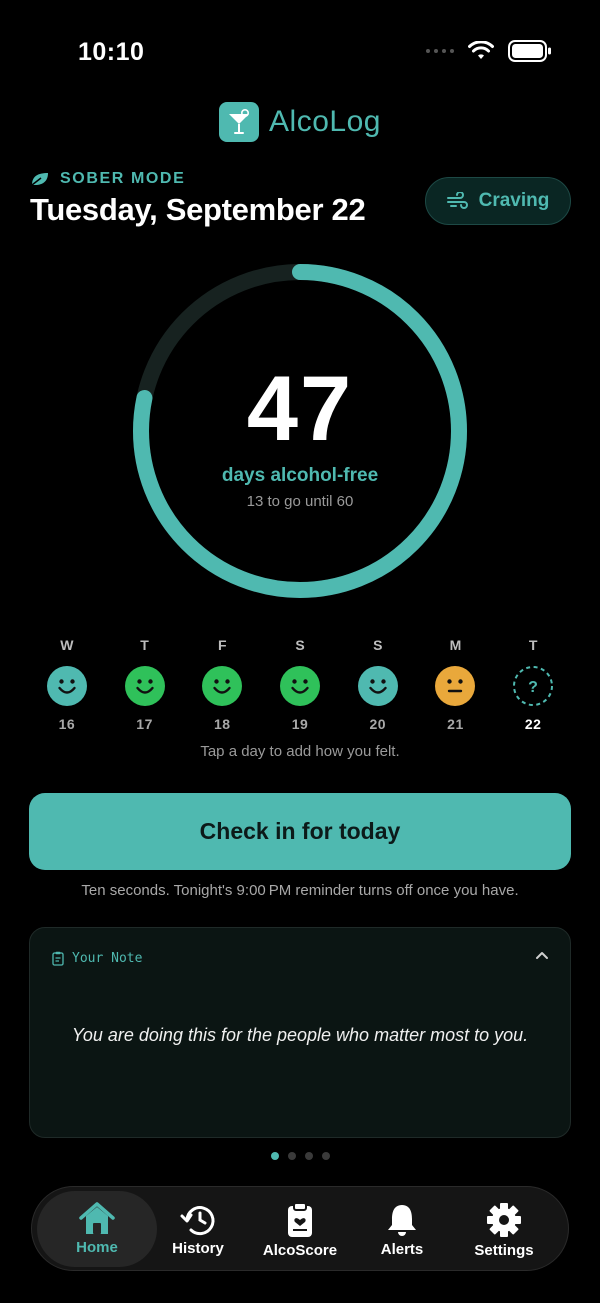 The image size is (600, 1303). Describe the element at coordinates (504, 1250) in the screenshot. I see `tab-label: Settings` at that location.